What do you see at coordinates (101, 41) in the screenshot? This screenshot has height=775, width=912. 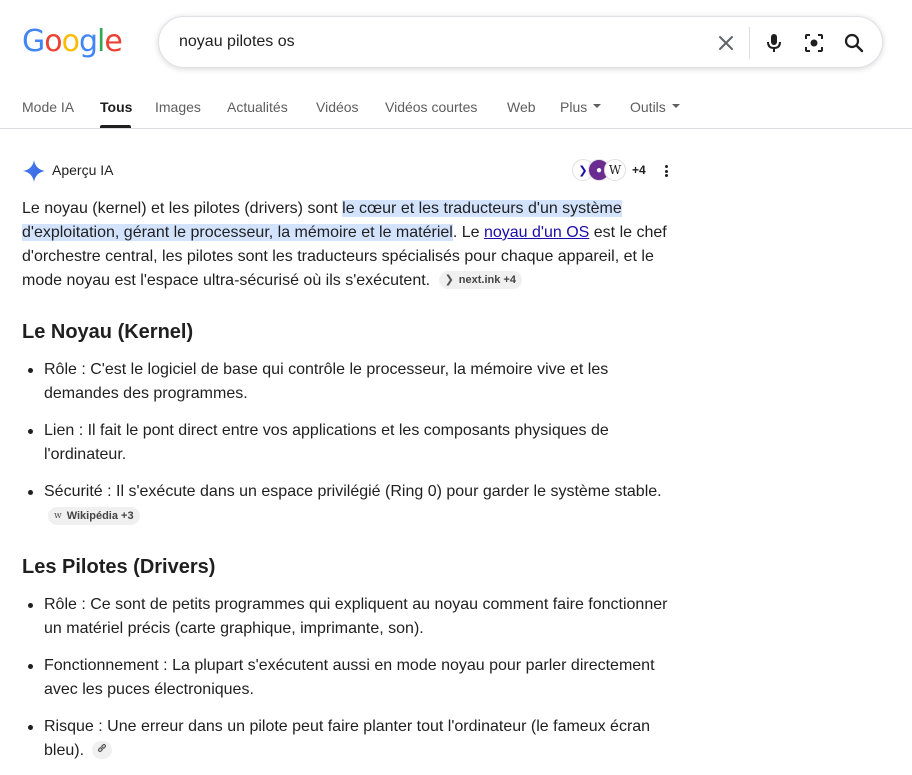 I see `logo-letter: l` at bounding box center [101, 41].